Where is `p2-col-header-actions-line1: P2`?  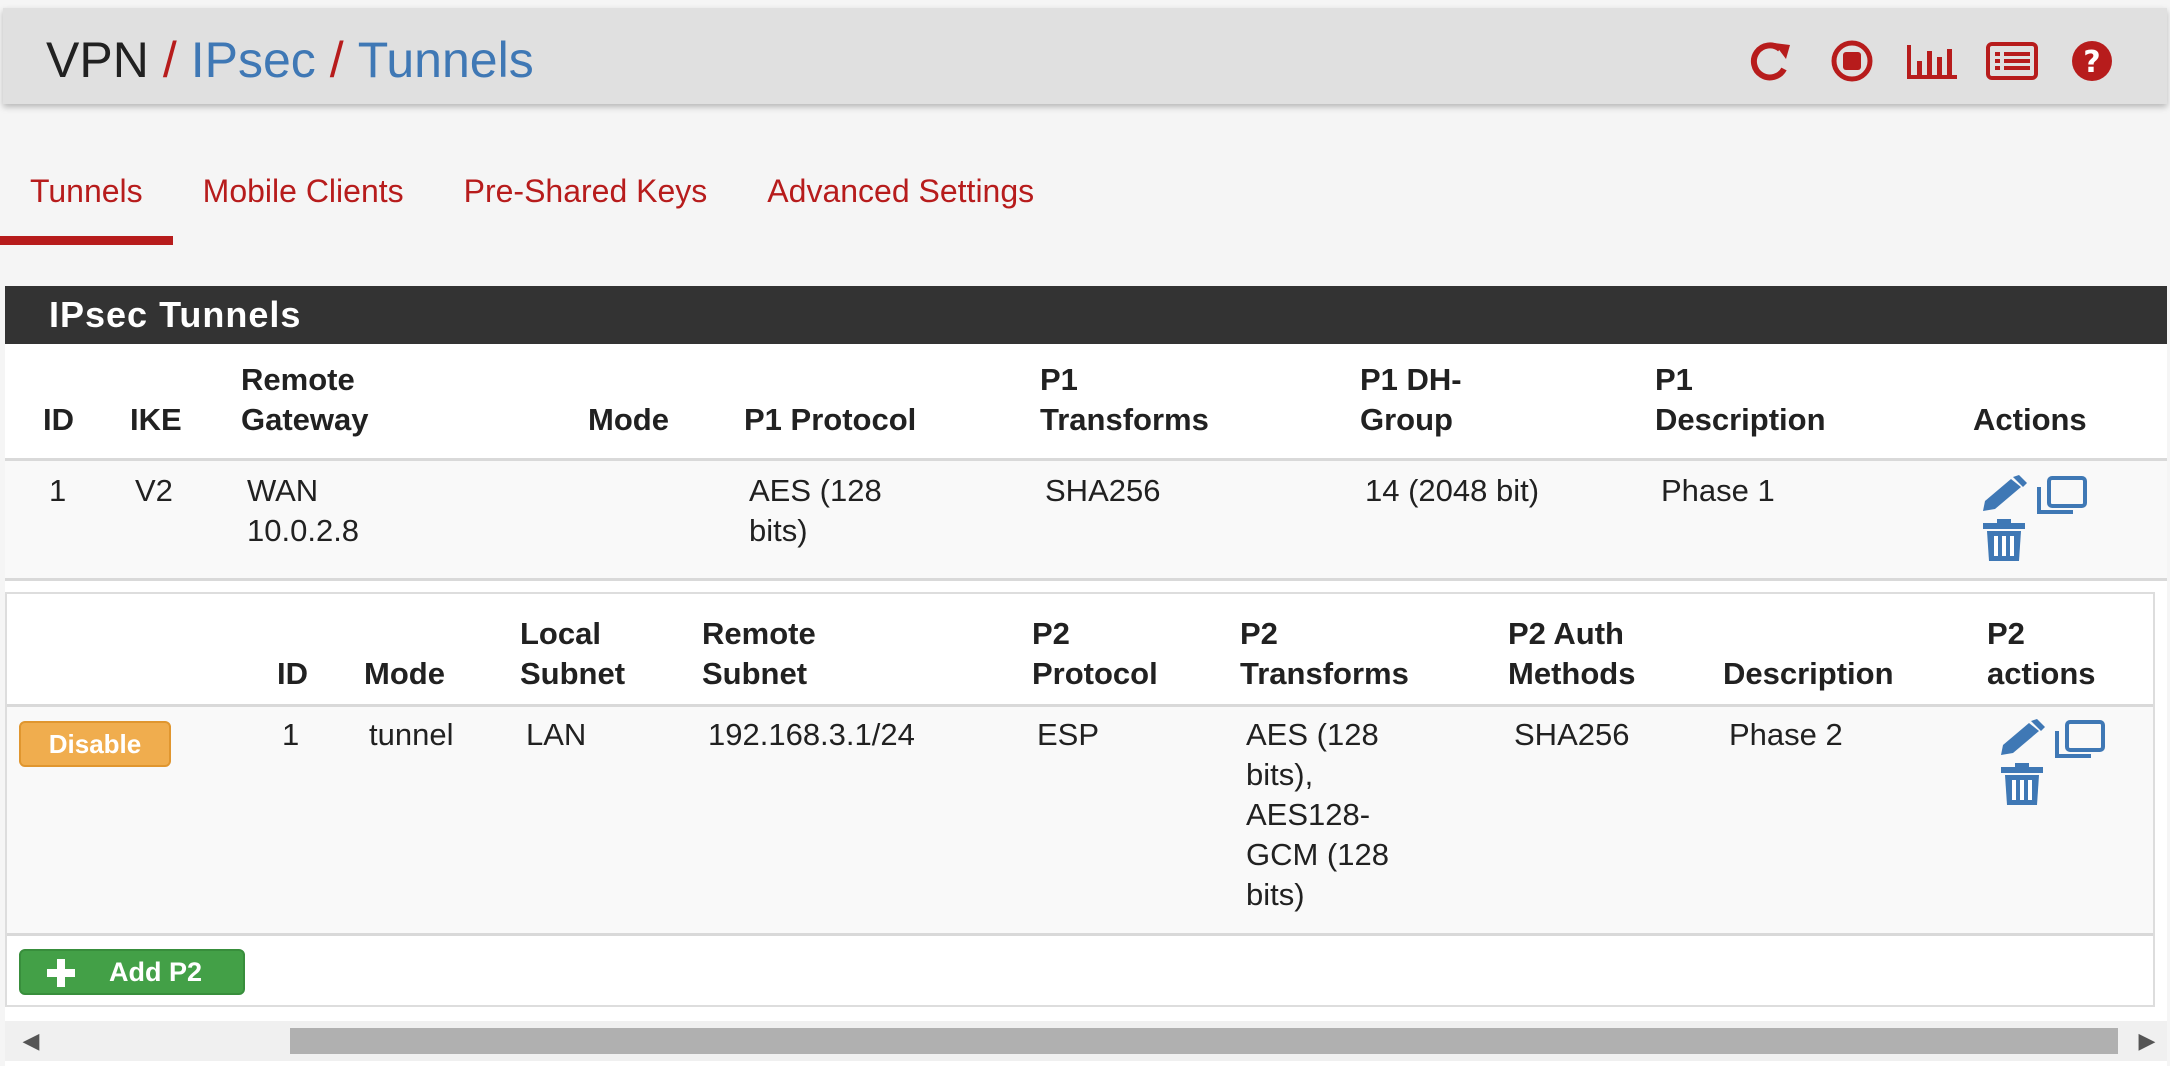 p2-col-header-actions-line1: P2 is located at coordinates (2006, 633).